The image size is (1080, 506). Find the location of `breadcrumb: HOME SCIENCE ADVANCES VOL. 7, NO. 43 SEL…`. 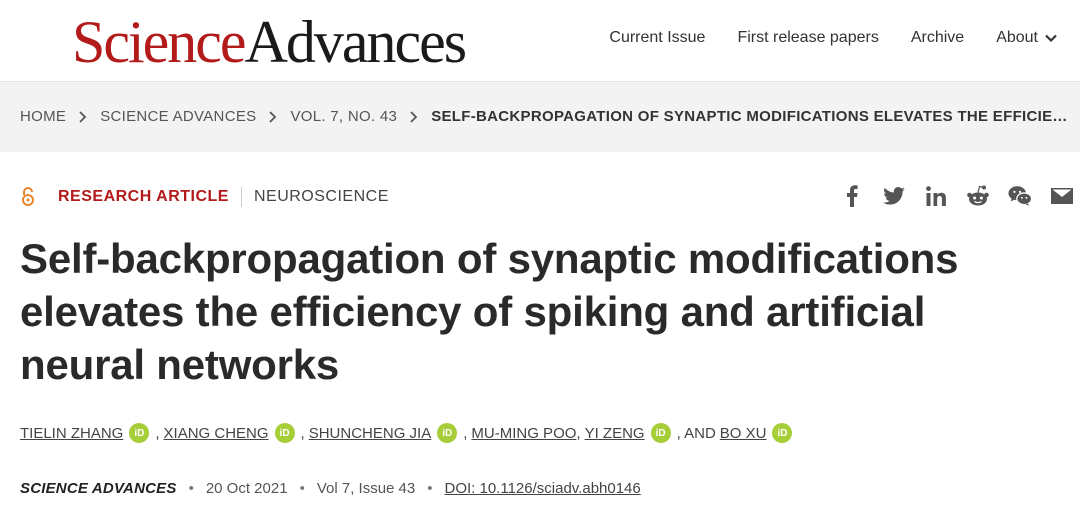

breadcrumb: HOME SCIENCE ADVANCES VOL. 7, NO. 43 SEL… is located at coordinates (547, 116).